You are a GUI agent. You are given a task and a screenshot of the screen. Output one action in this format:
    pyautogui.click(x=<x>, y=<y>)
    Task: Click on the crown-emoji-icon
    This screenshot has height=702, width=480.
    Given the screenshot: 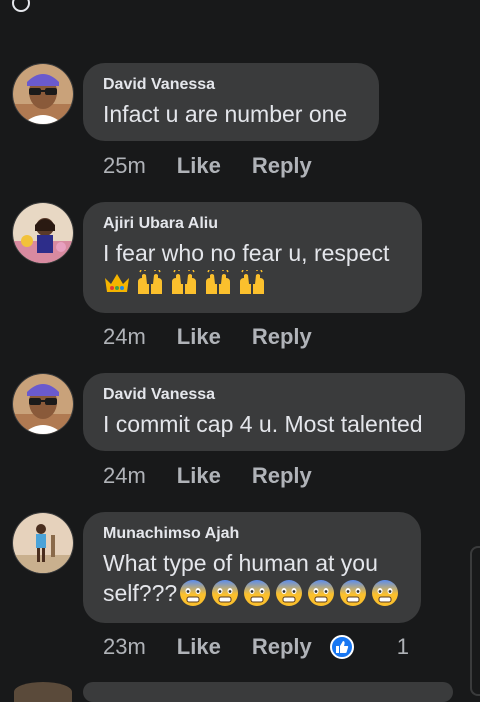 What is the action you would take?
    pyautogui.click(x=117, y=283)
    